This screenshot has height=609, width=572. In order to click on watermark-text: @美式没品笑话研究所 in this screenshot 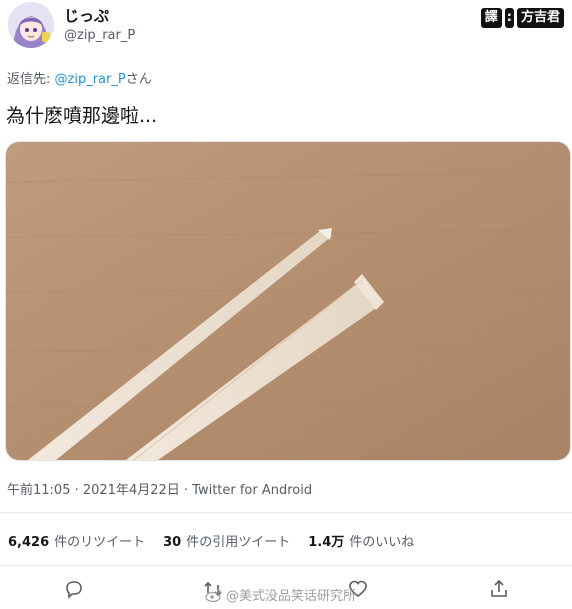, I will do `click(291, 596)`.